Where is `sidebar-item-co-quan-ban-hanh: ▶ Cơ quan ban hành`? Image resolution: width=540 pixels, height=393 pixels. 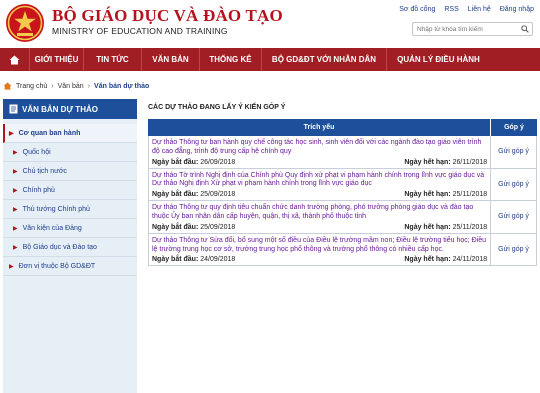 sidebar-item-co-quan-ban-hanh: ▶ Cơ quan ban hành is located at coordinates (70, 133).